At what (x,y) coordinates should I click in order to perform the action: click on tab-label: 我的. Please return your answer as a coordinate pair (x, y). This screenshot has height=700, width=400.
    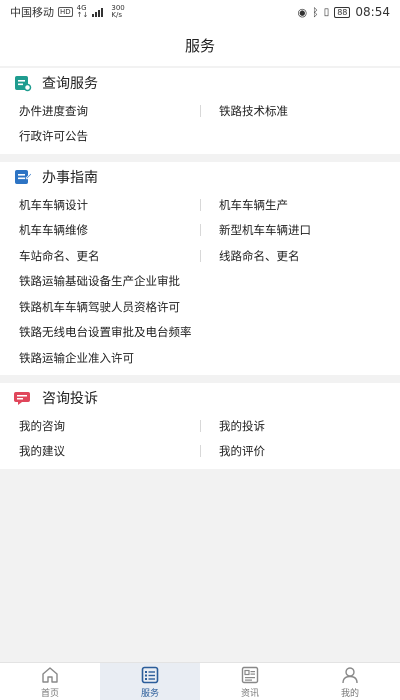
    Looking at the image, I should click on (349, 693).